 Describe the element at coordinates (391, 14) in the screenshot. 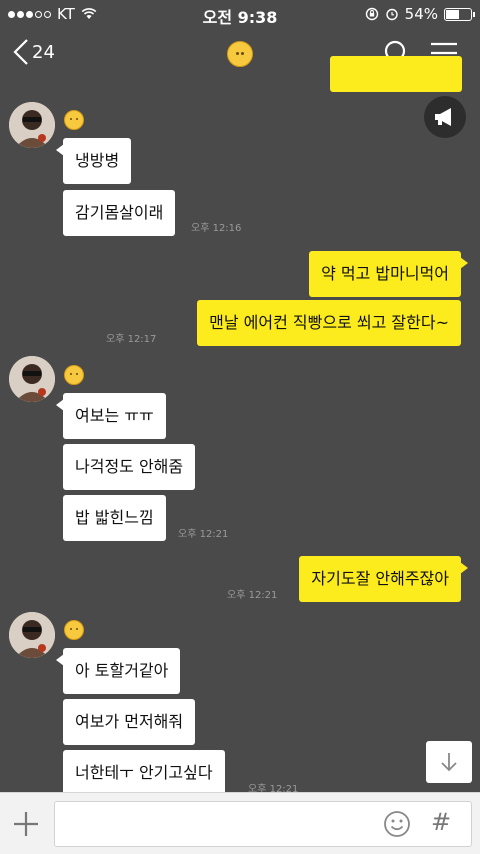

I see `alarm-icon` at that location.